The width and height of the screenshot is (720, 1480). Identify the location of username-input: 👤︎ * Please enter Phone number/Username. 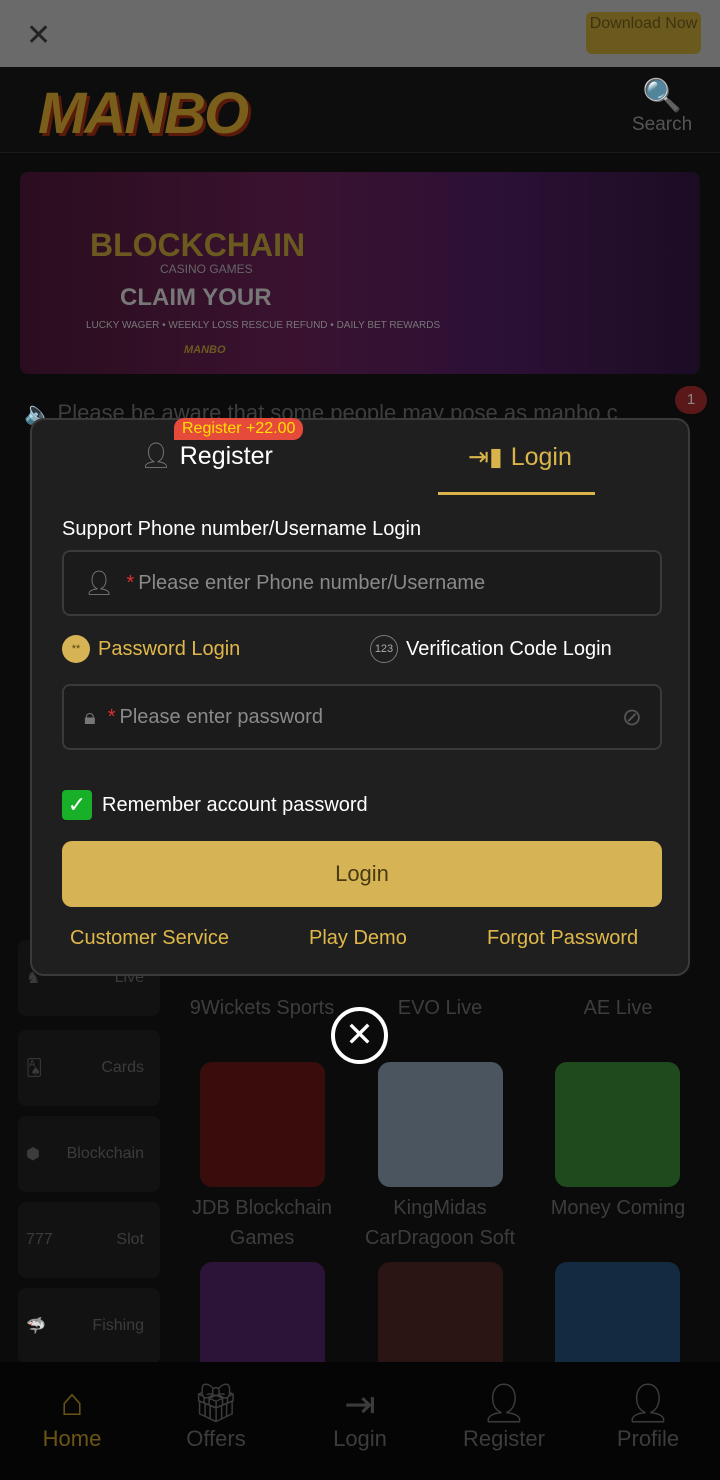
(362, 583).